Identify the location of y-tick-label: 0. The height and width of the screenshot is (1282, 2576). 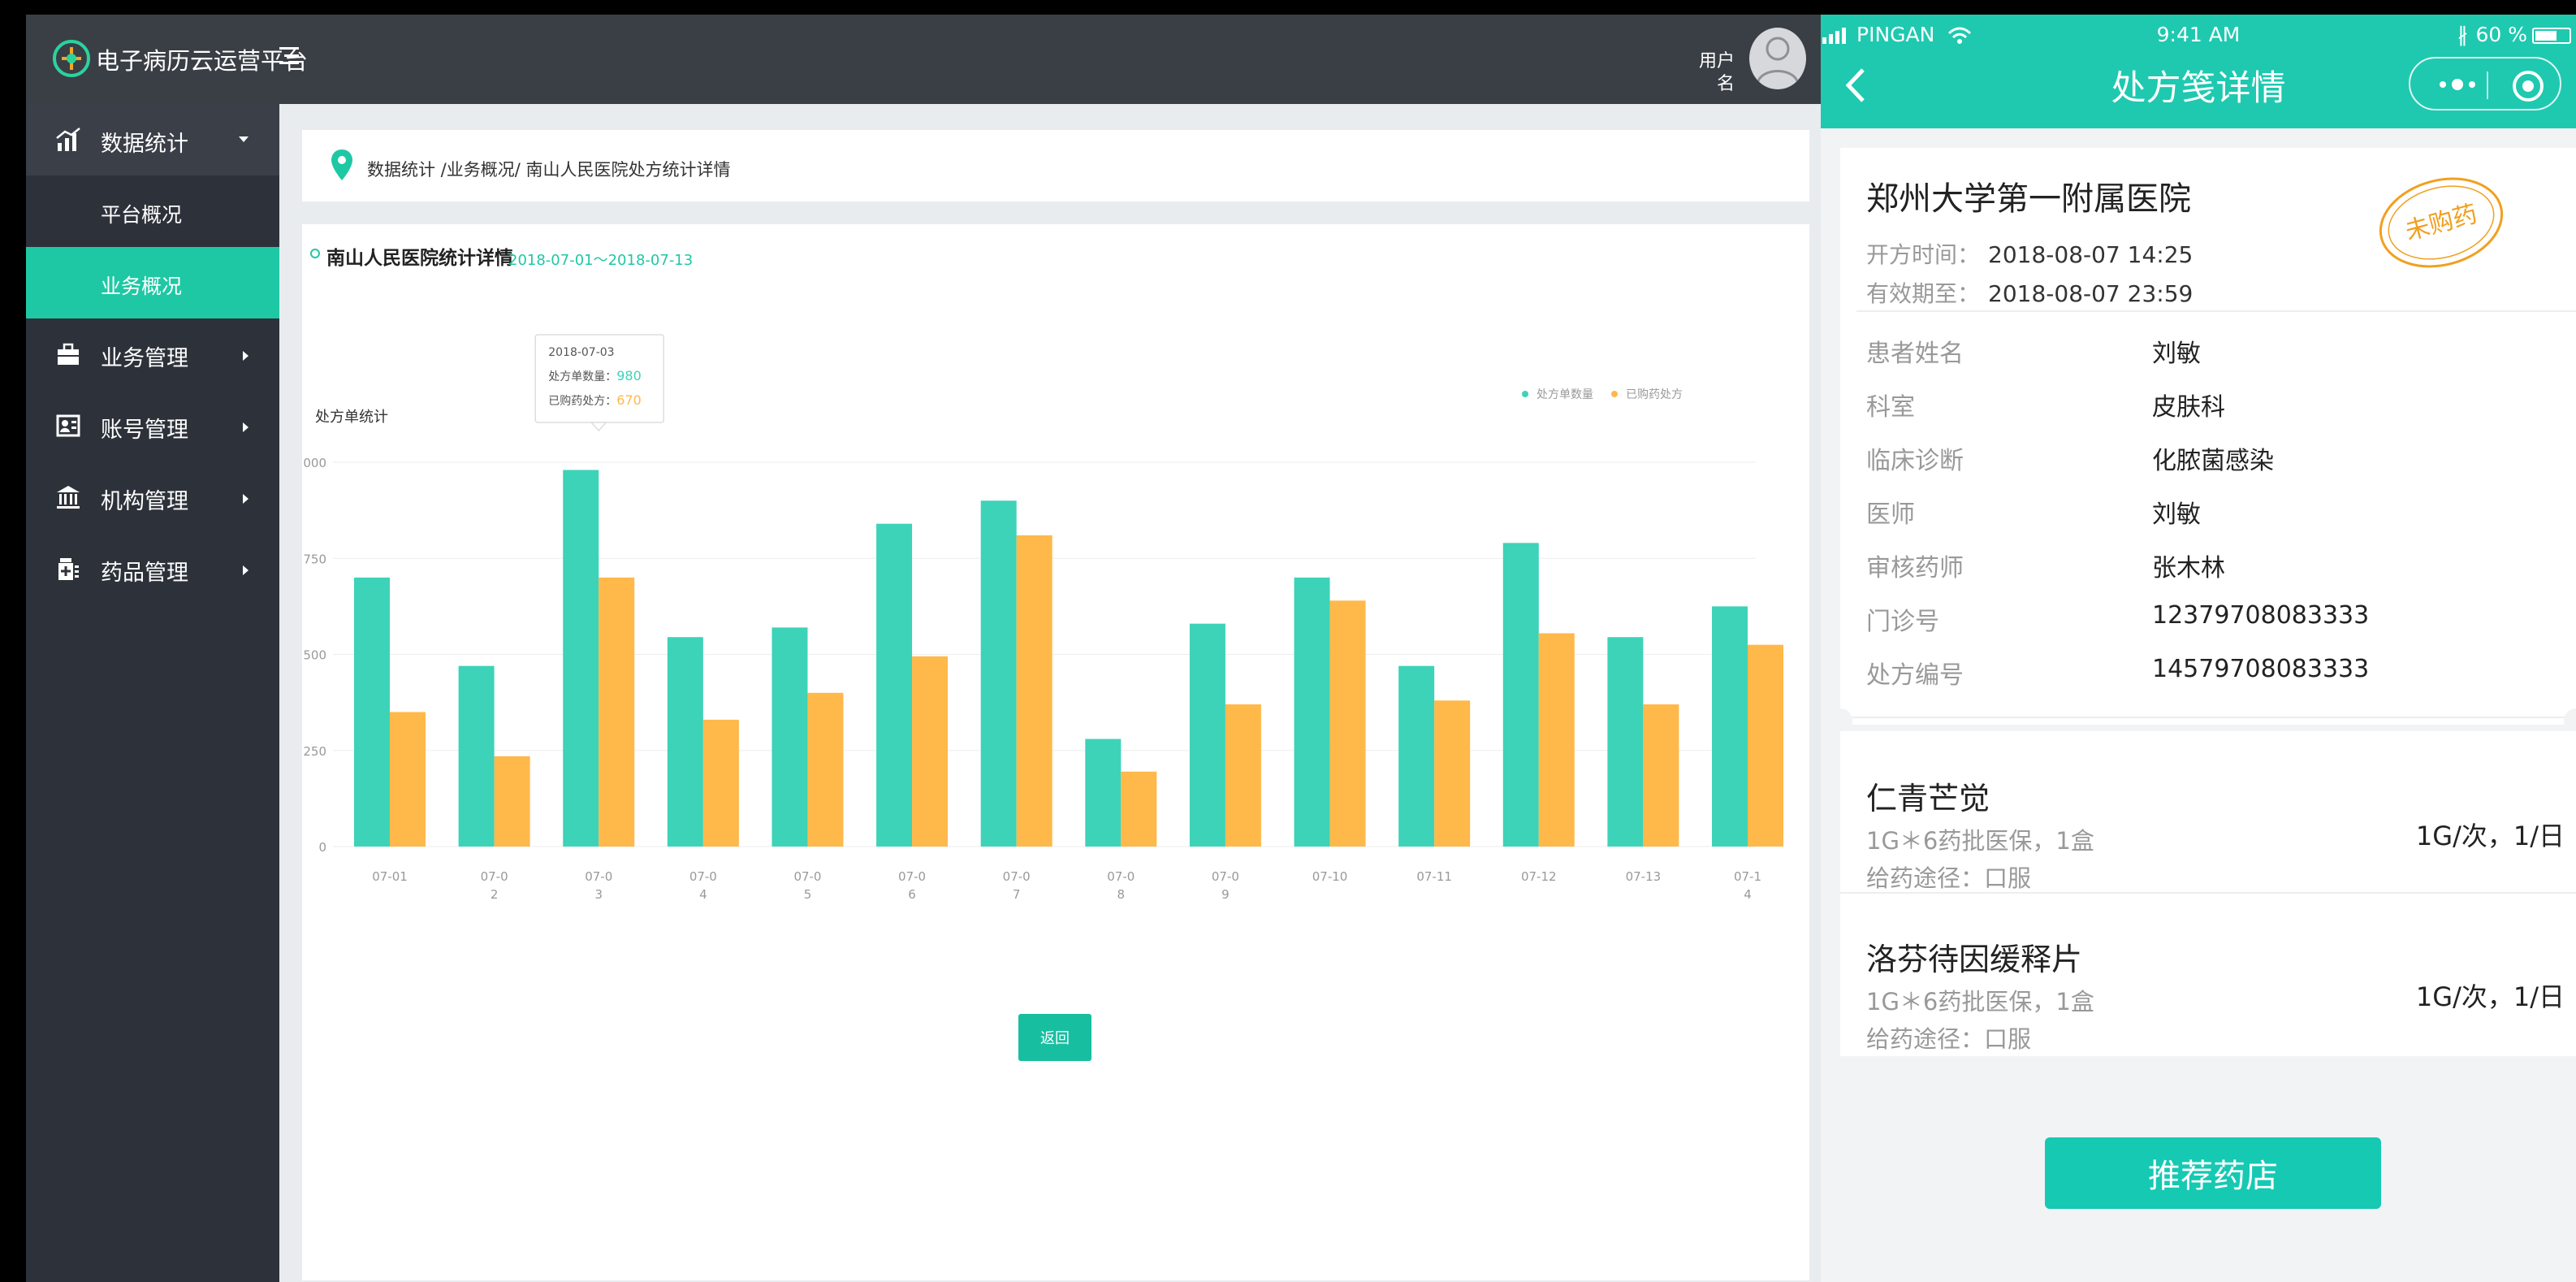
(322, 847).